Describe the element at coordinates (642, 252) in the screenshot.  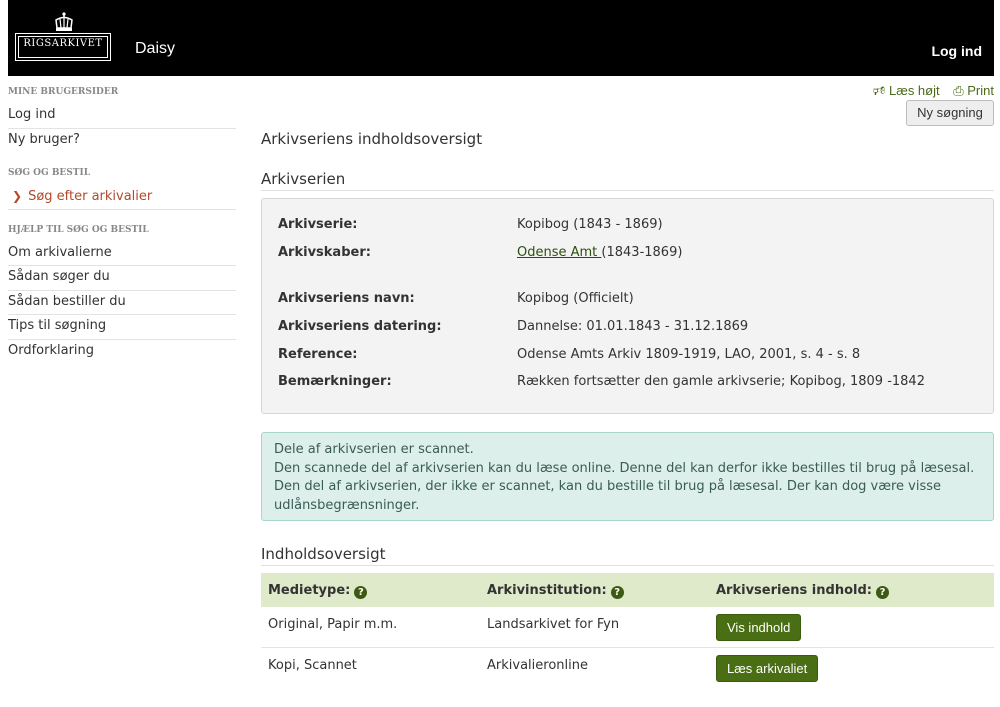
I see `creator-years: (1843-1869)` at that location.